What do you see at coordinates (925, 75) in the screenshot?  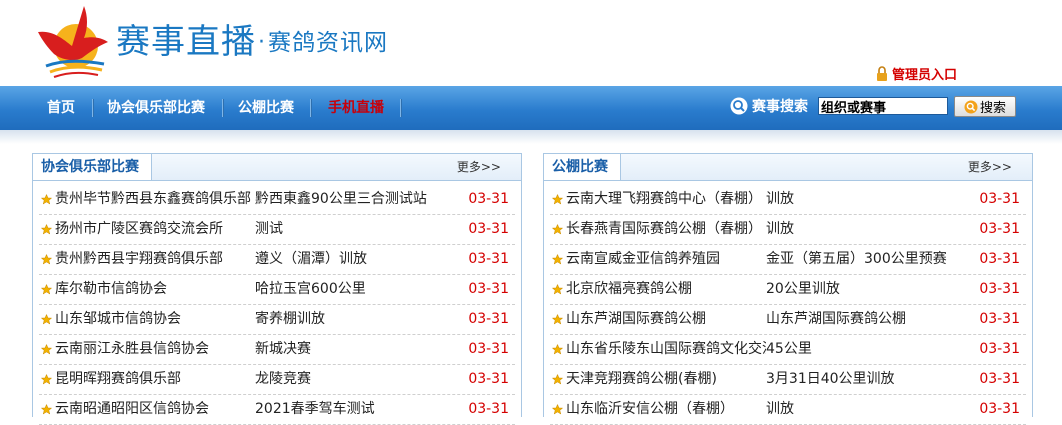 I see `admin-entry-label: 管理员入口` at bounding box center [925, 75].